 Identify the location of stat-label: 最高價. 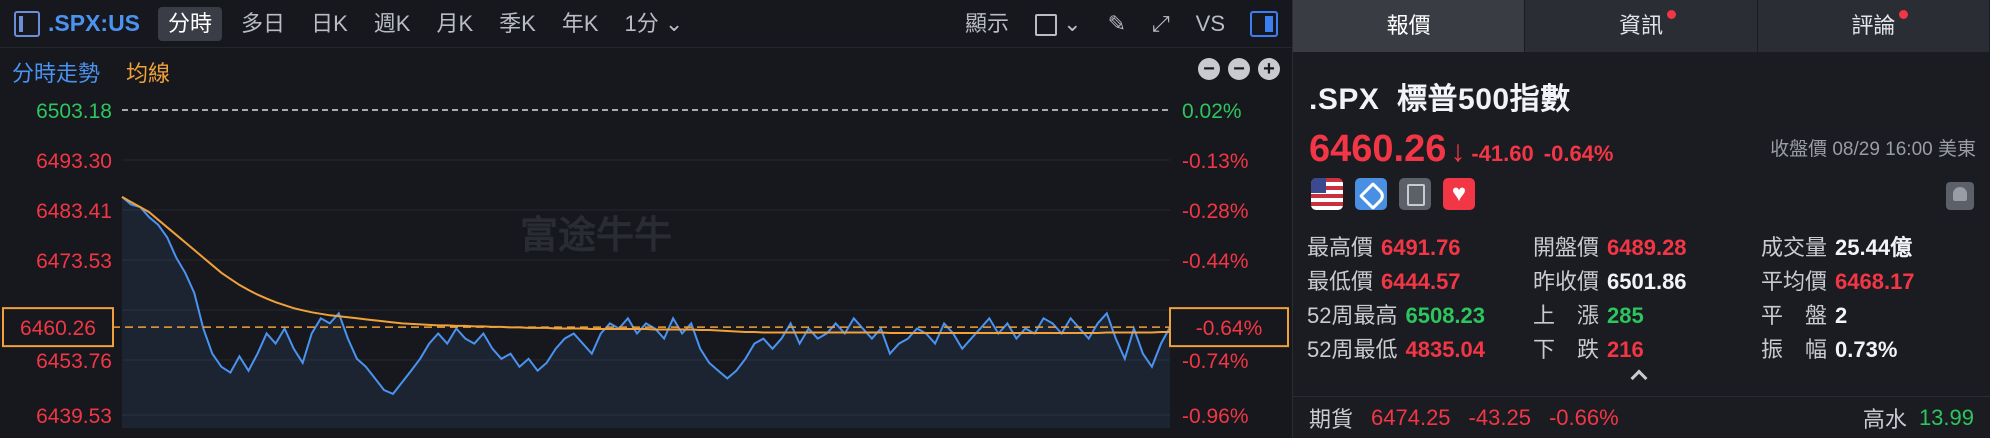
(1340, 247).